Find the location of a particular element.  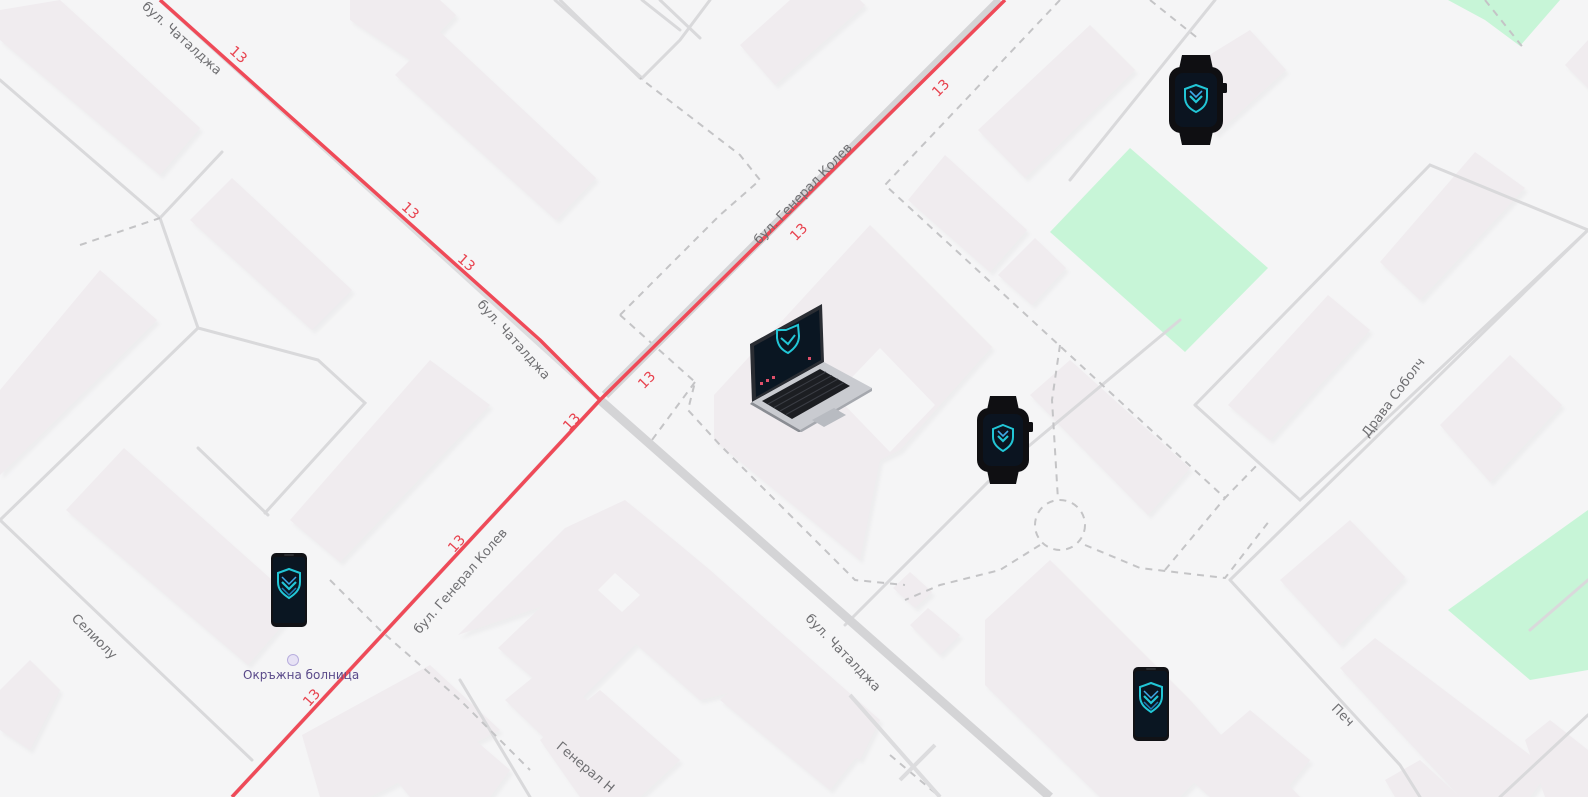

laptop-icon is located at coordinates (811, 368).